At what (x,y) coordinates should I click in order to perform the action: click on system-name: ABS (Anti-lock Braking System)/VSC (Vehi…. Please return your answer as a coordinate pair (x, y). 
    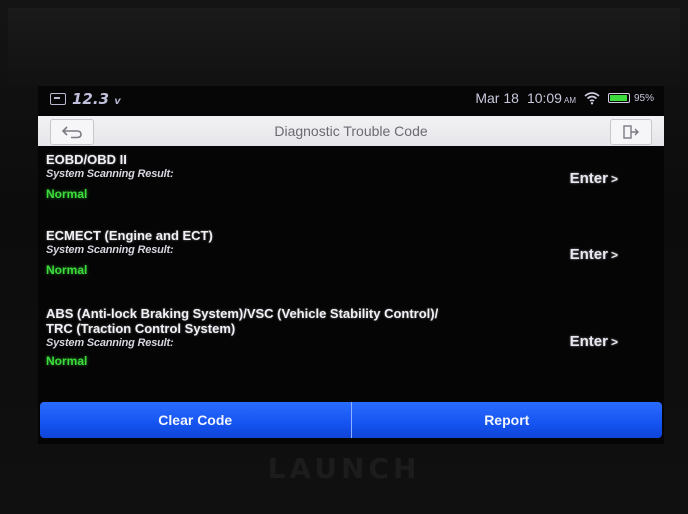
    Looking at the image, I should click on (242, 313).